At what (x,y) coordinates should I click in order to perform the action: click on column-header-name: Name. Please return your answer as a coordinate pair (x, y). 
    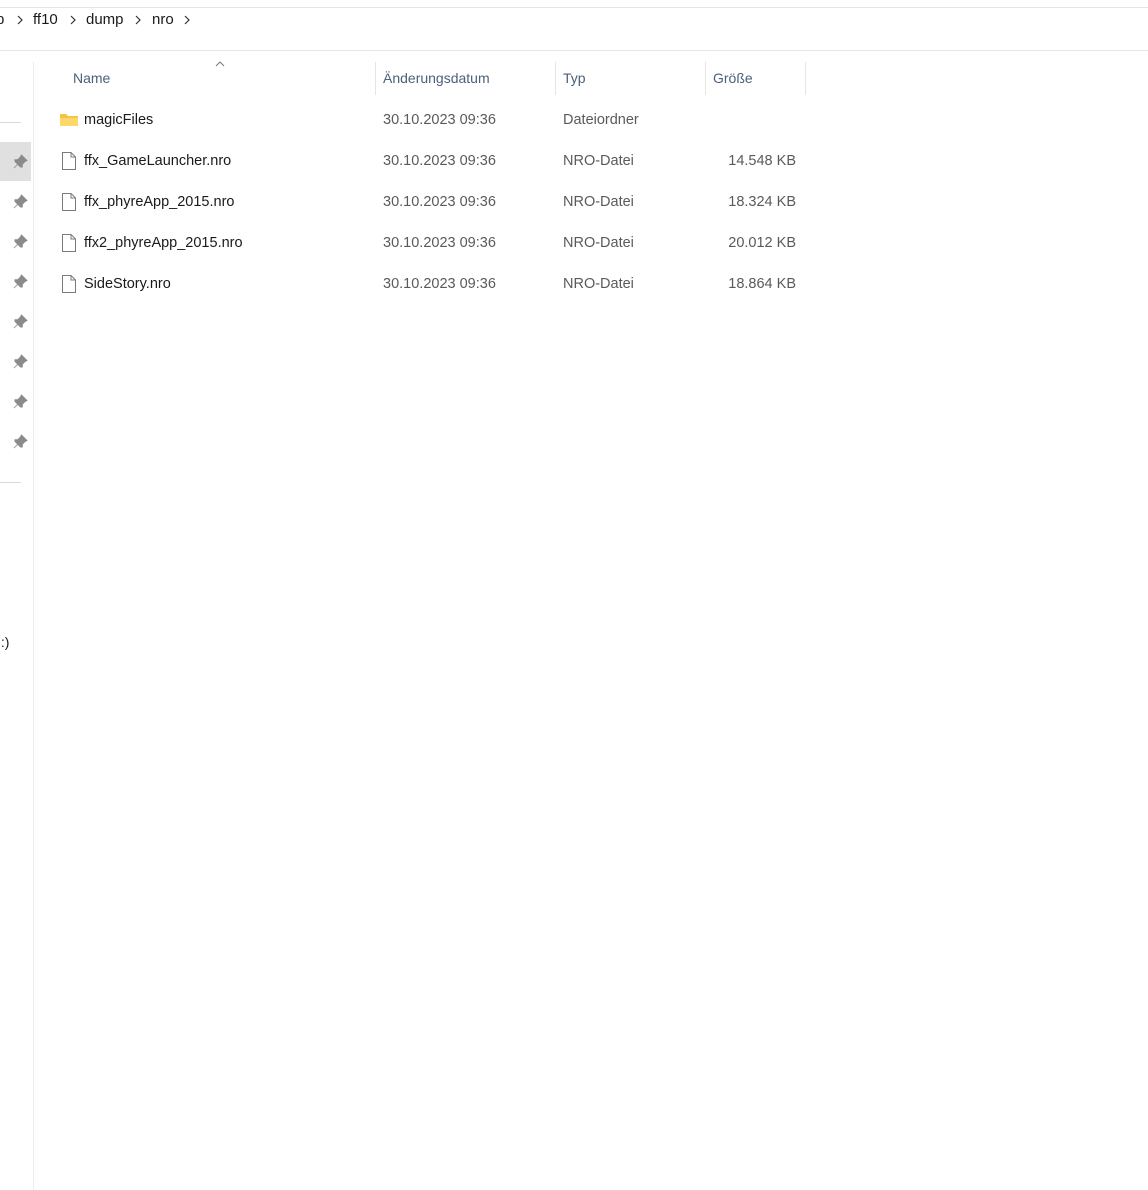
    Looking at the image, I should click on (91, 78).